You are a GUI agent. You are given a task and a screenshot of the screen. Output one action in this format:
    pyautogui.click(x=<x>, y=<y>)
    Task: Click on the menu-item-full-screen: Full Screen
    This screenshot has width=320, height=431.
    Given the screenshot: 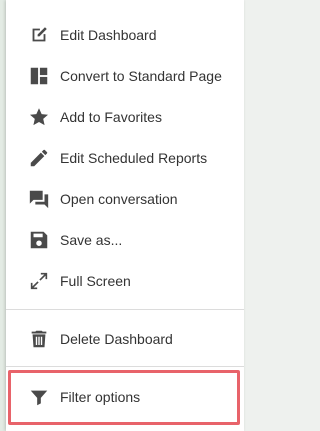 What is the action you would take?
    pyautogui.click(x=125, y=280)
    